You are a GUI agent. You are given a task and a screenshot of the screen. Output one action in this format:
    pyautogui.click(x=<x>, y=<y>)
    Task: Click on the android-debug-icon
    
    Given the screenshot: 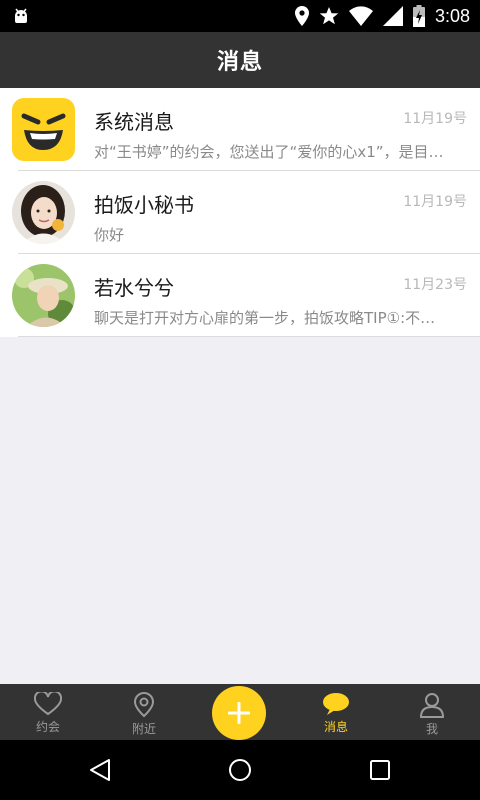 What is the action you would take?
    pyautogui.click(x=21, y=15)
    